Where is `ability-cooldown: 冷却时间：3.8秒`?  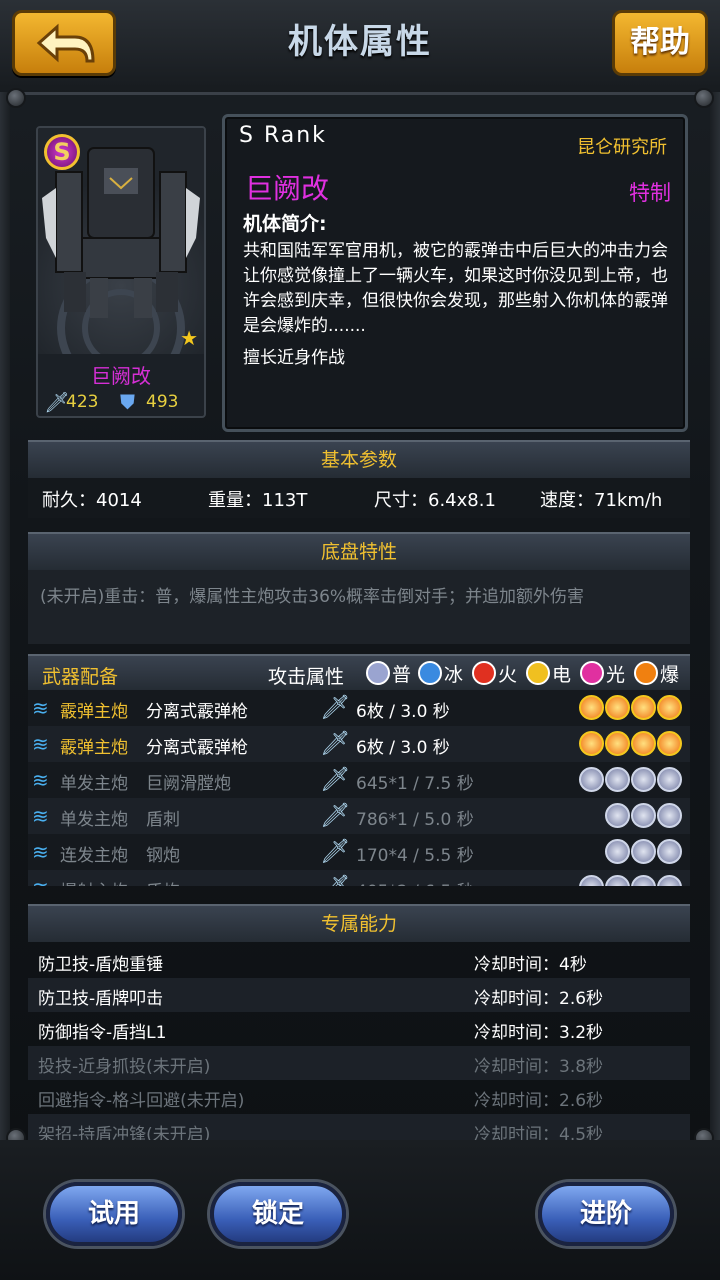
ability-cooldown: 冷却时间：3.8秒 is located at coordinates (539, 1067).